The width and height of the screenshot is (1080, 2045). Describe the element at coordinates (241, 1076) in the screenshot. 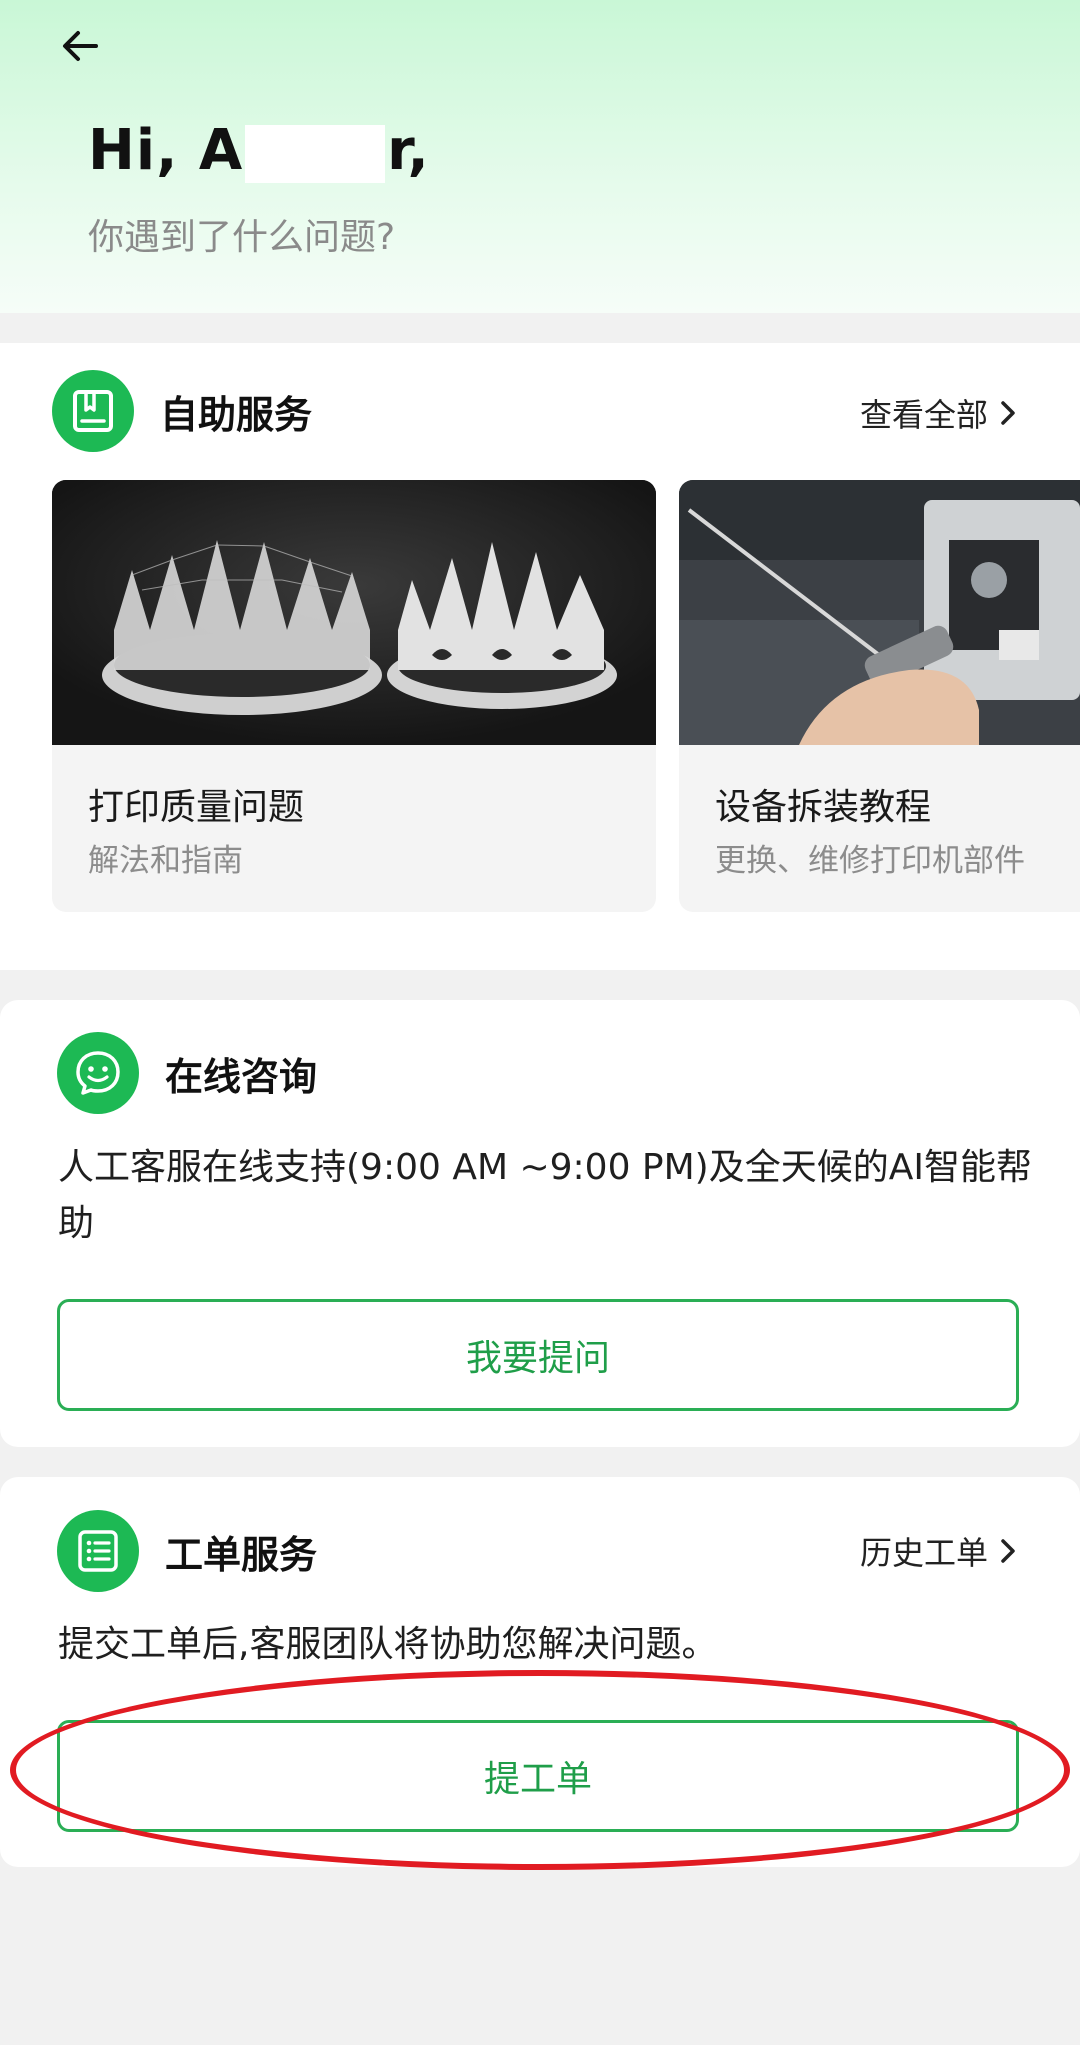

I see `online-consult-title: 在线咨询` at that location.